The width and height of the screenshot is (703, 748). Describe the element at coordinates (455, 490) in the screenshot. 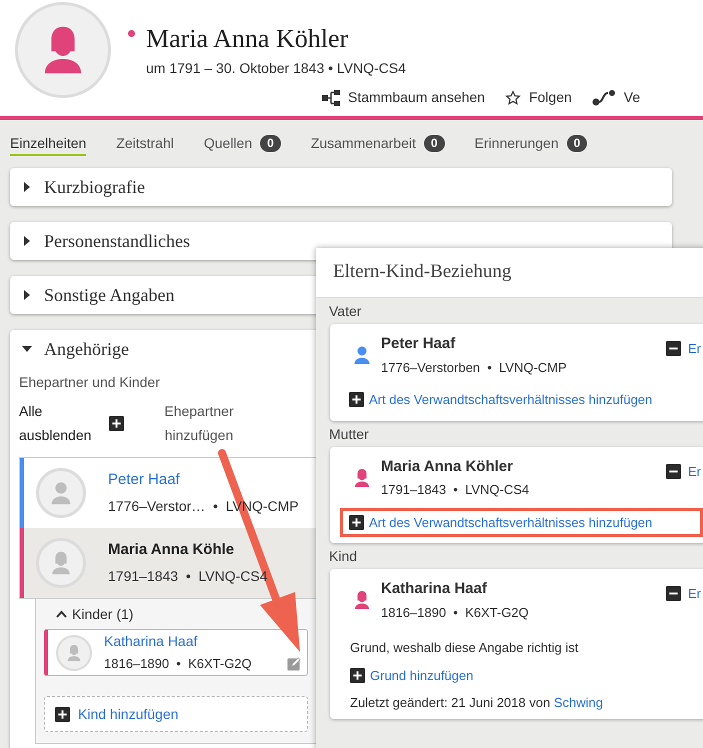

I see `person-meta: 1791–1843 • LVNQ-CS4` at that location.